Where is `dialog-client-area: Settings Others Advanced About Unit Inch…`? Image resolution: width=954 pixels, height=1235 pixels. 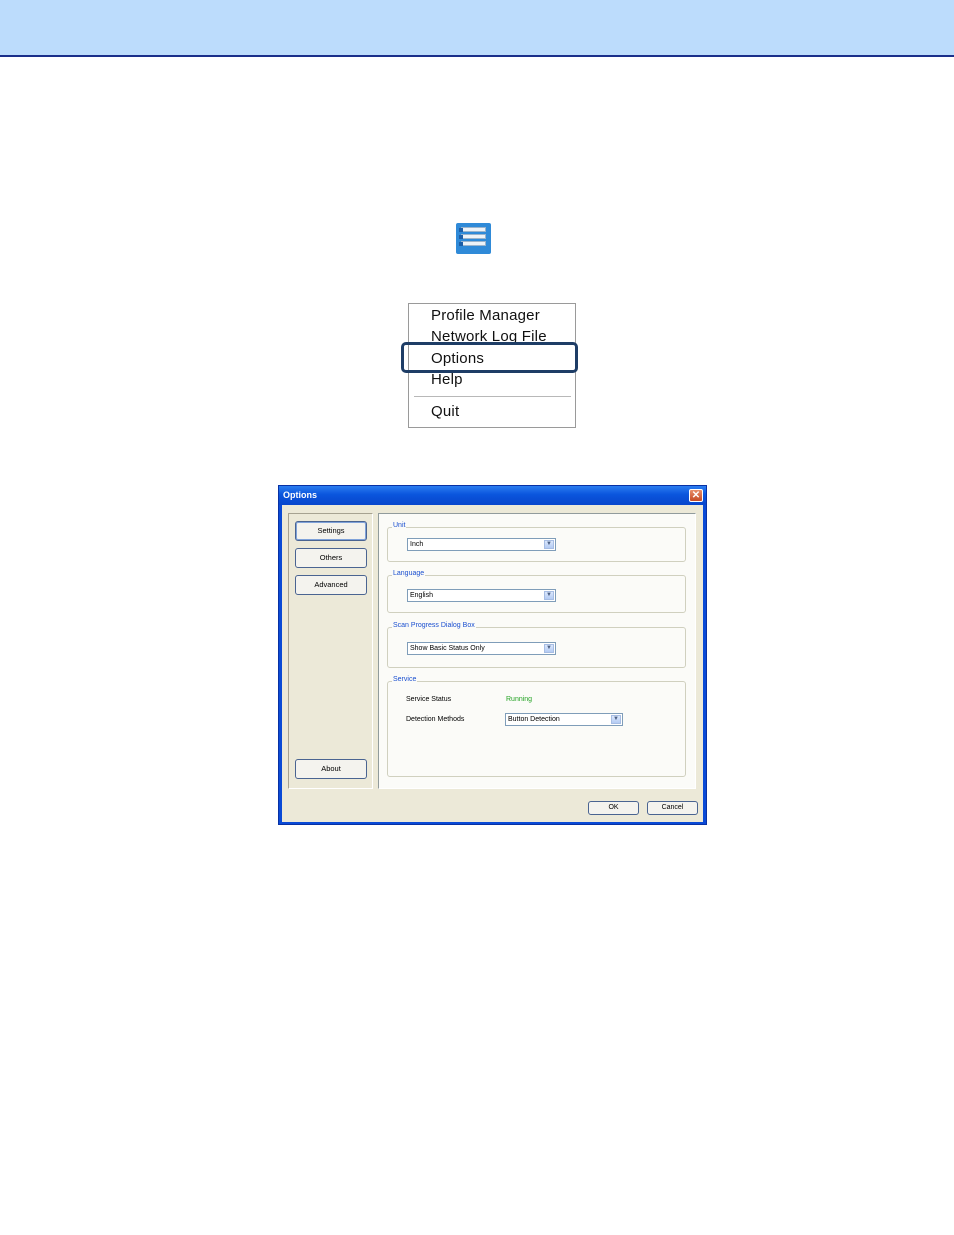
dialog-client-area: Settings Others Advanced About Unit Inch… is located at coordinates (492, 663).